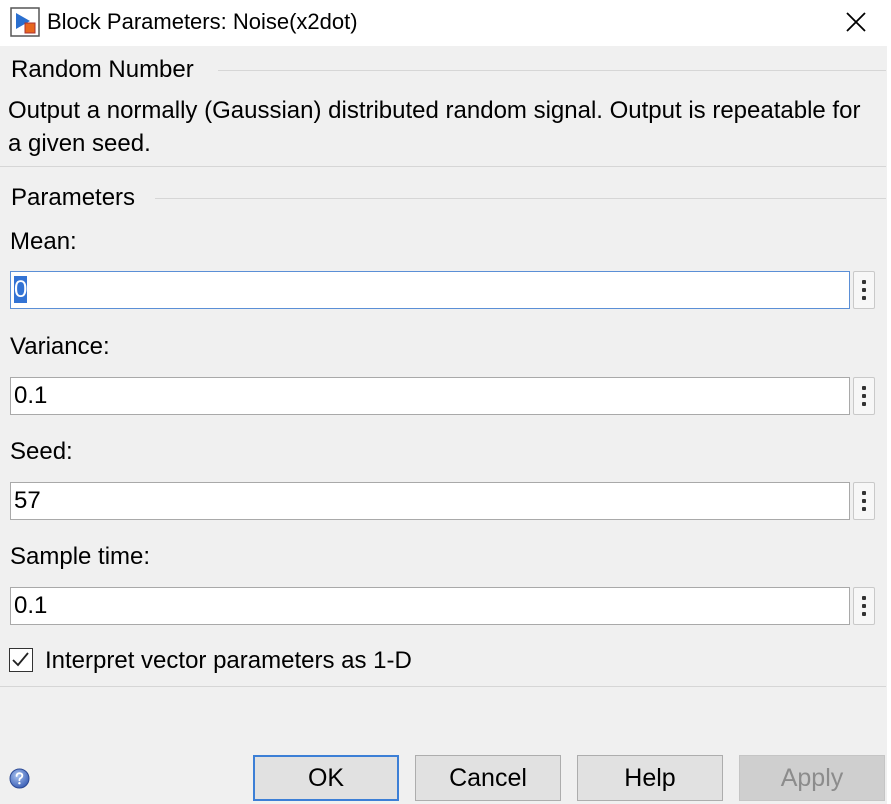  Describe the element at coordinates (430, 396) in the screenshot. I see `variance-input: 0.1` at that location.